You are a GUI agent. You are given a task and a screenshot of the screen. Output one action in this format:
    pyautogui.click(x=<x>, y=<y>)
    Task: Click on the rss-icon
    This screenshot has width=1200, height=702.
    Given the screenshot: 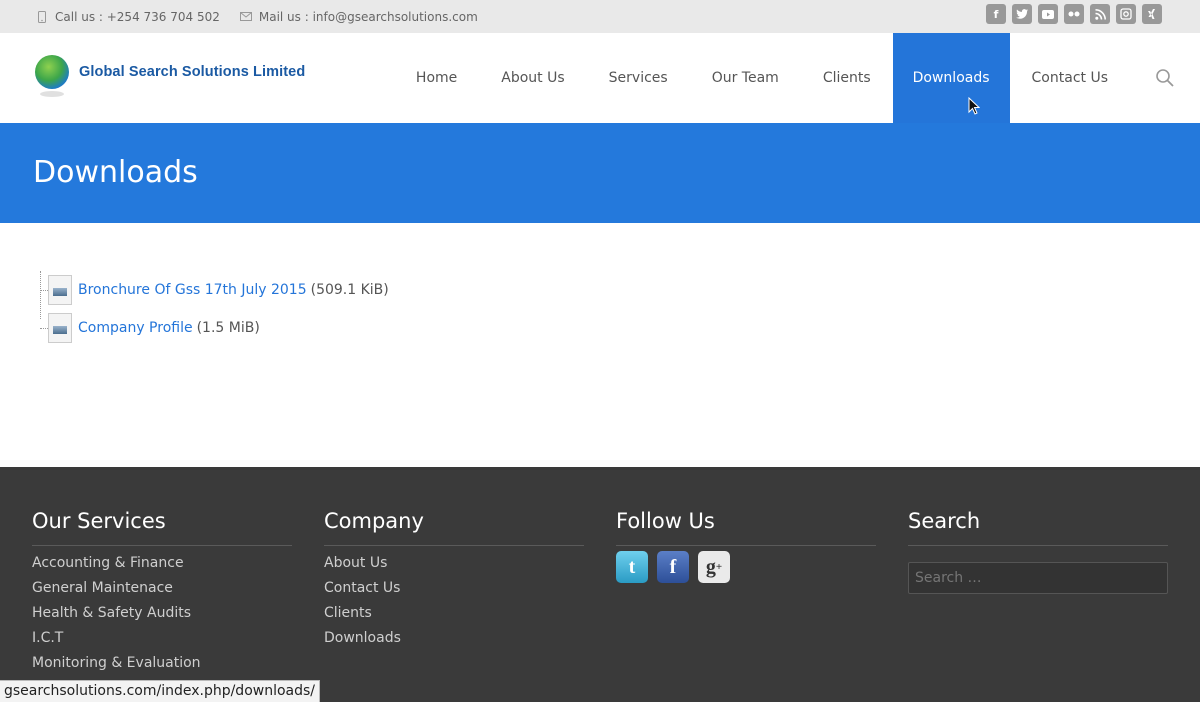 What is the action you would take?
    pyautogui.click(x=1100, y=14)
    